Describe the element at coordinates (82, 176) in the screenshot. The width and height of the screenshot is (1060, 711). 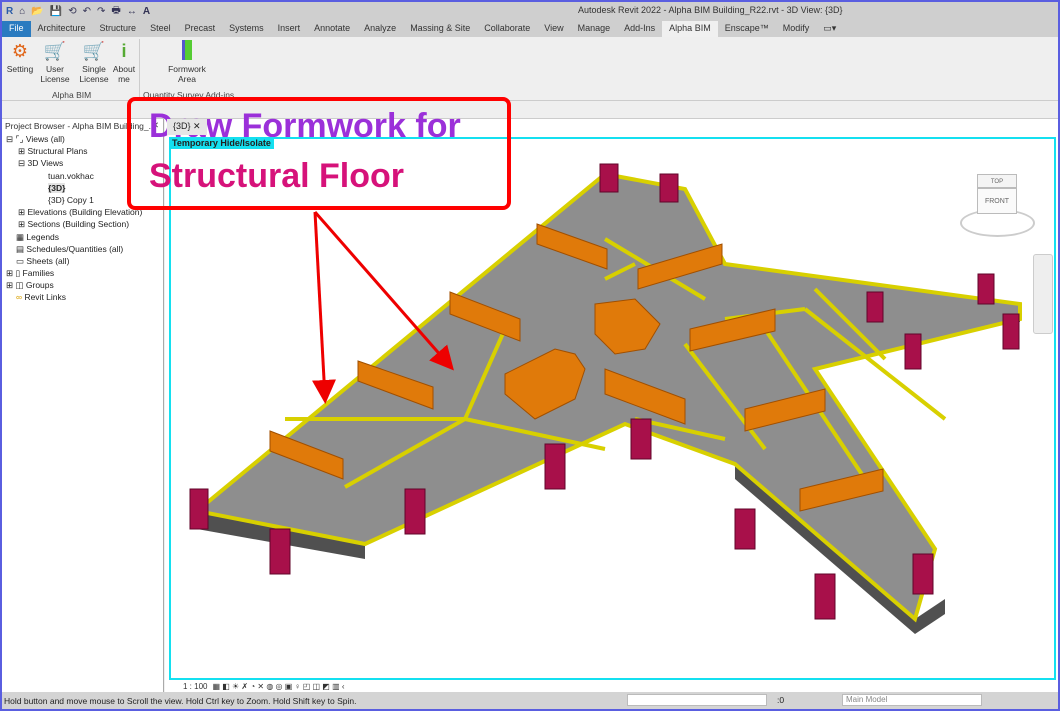
I see `tree-item-view: tuan.vokhac` at that location.